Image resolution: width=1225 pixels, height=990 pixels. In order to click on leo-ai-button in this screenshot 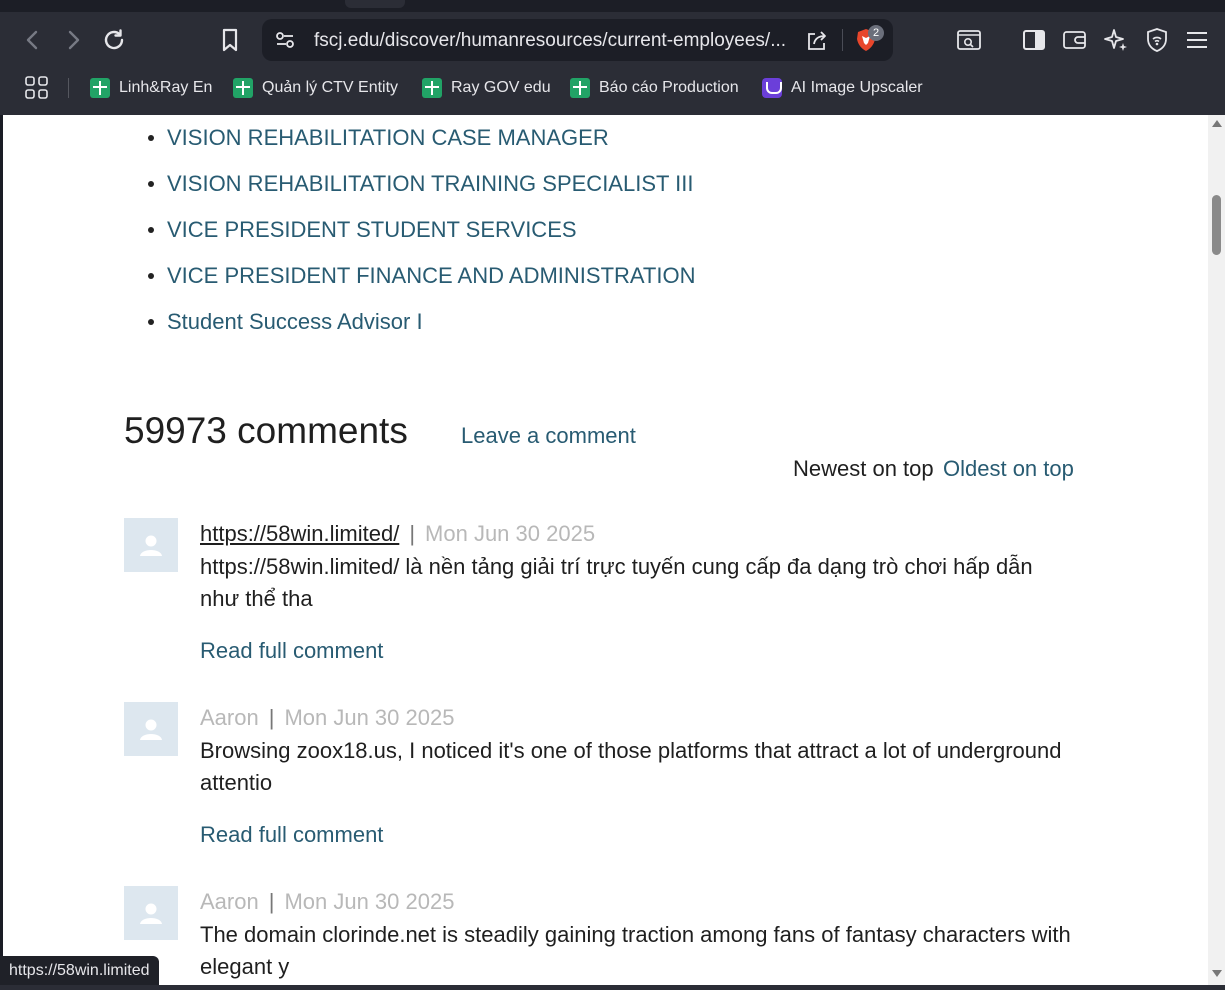, I will do `click(1116, 40)`.